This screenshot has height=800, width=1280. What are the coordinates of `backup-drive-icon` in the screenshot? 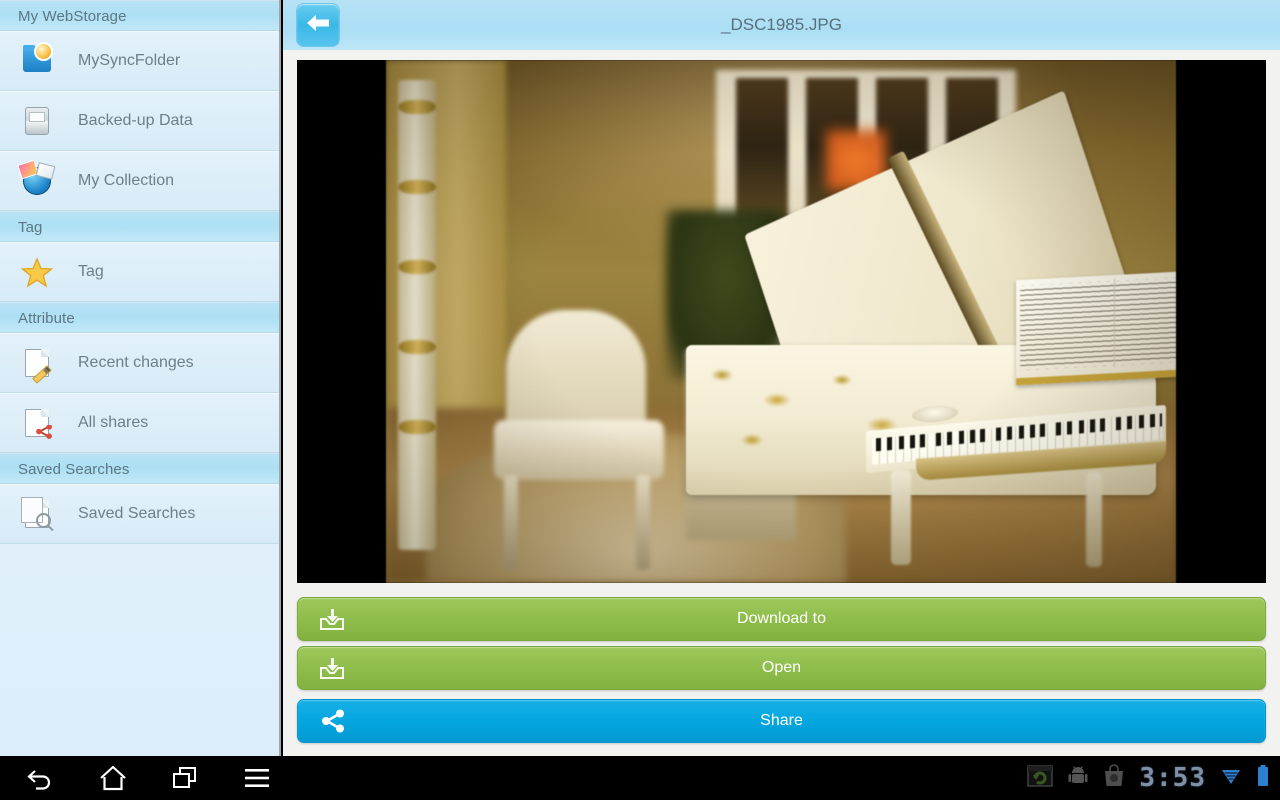 It's located at (37, 121).